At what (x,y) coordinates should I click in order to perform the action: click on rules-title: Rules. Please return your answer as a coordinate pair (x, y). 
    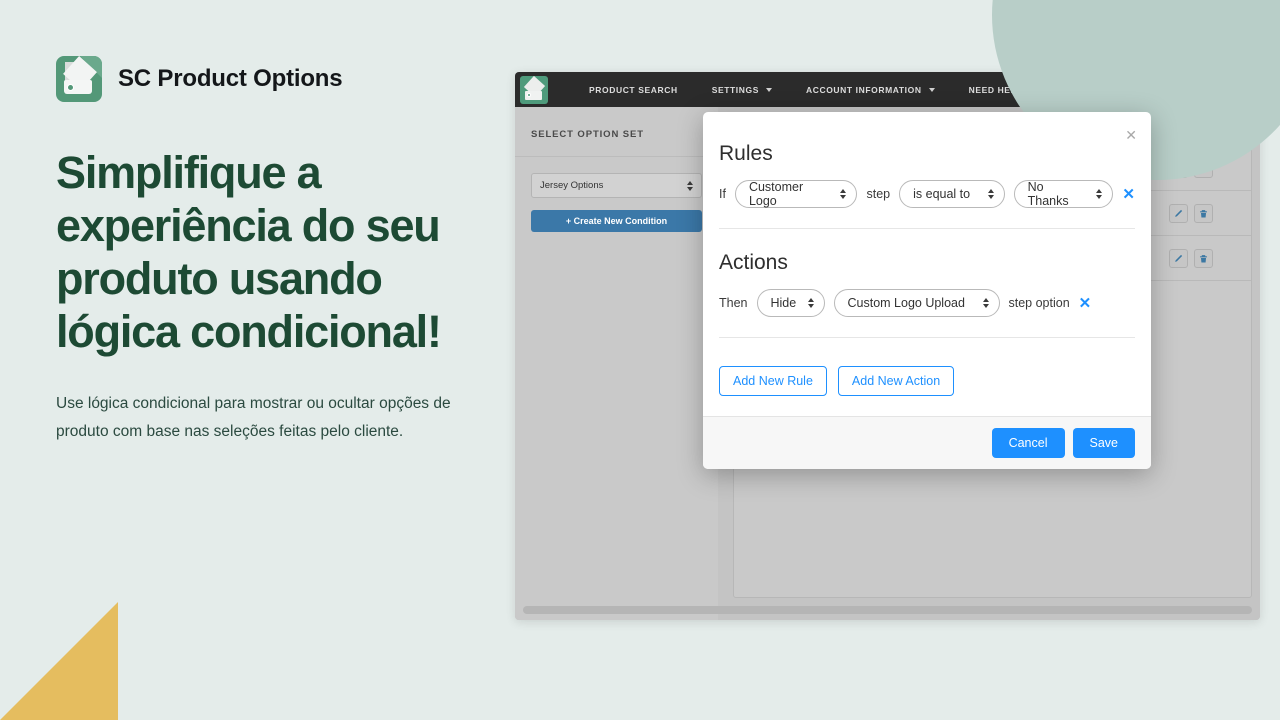
    Looking at the image, I should click on (746, 153).